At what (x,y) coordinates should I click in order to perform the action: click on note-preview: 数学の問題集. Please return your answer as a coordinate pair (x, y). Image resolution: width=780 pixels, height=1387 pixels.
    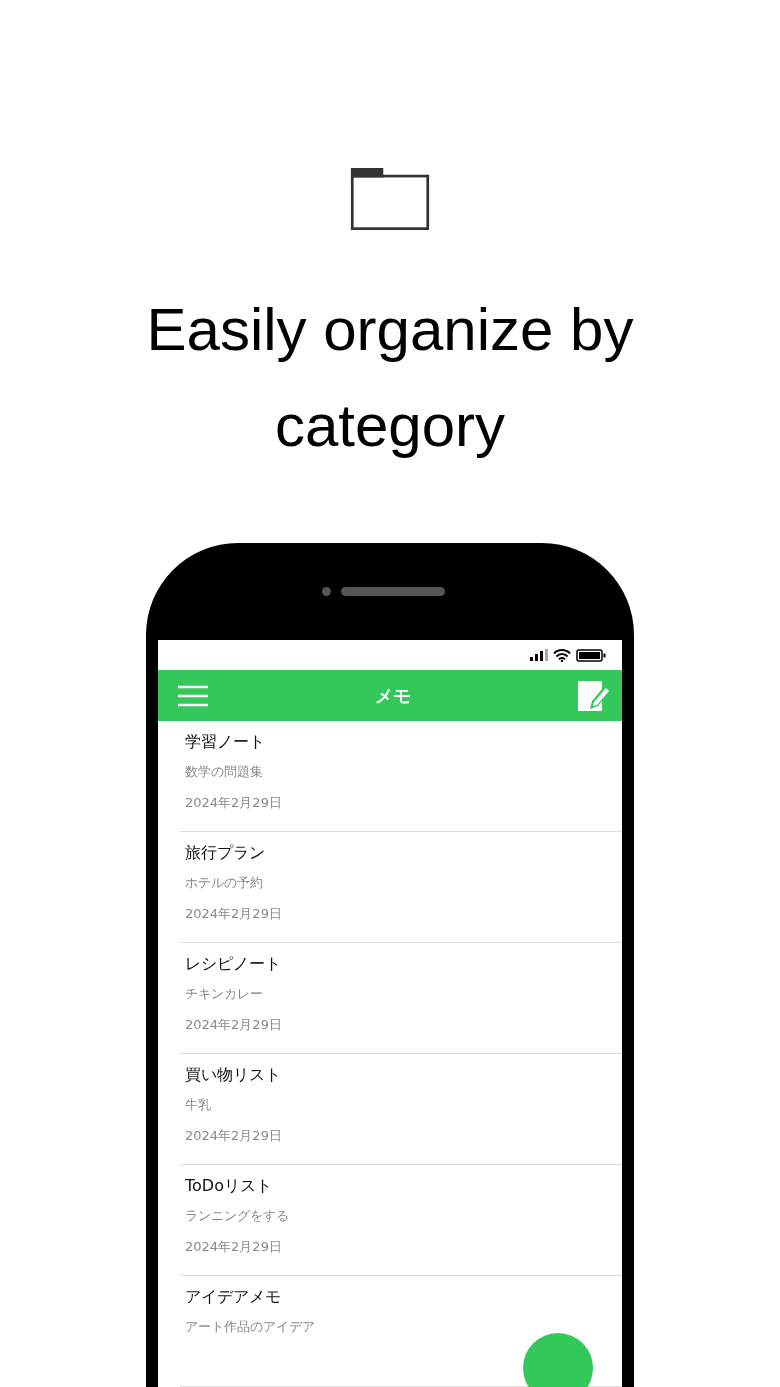
    Looking at the image, I should click on (224, 772).